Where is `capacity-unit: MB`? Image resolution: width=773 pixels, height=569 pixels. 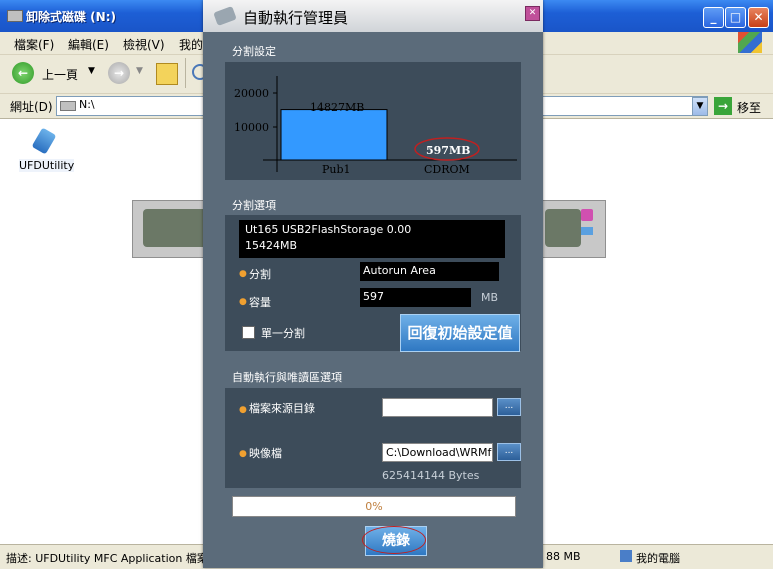
capacity-unit: MB is located at coordinates (490, 297).